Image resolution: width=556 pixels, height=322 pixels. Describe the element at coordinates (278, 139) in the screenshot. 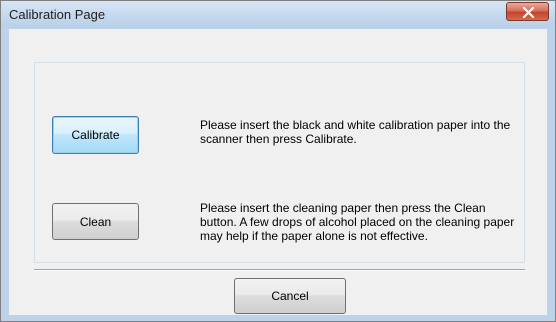

I see `calibrate-instructions-line: scanner then press Calibrate.` at that location.